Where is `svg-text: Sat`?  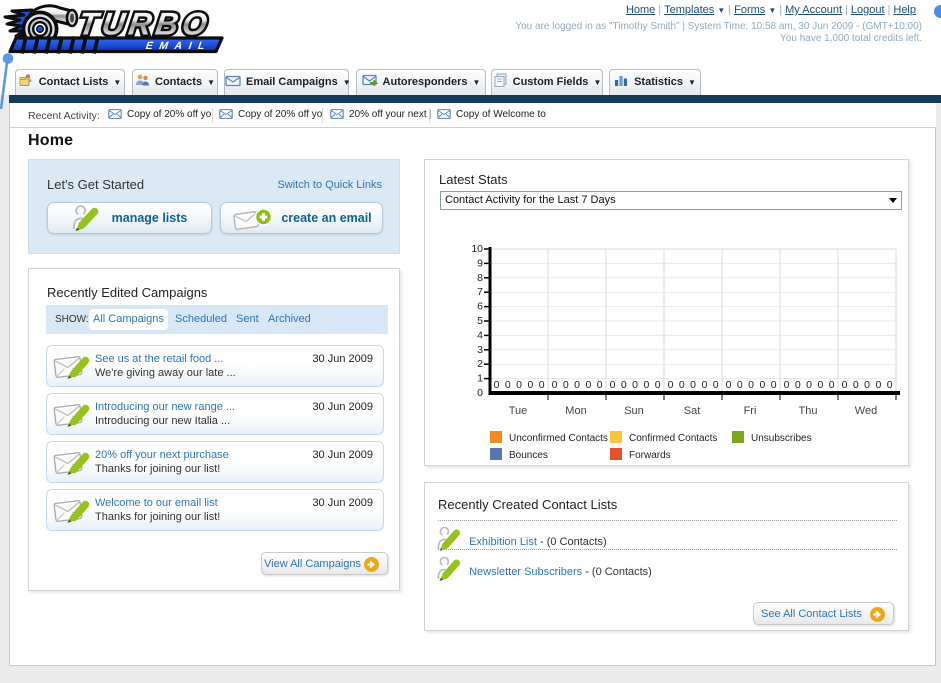 svg-text: Sat is located at coordinates (692, 411).